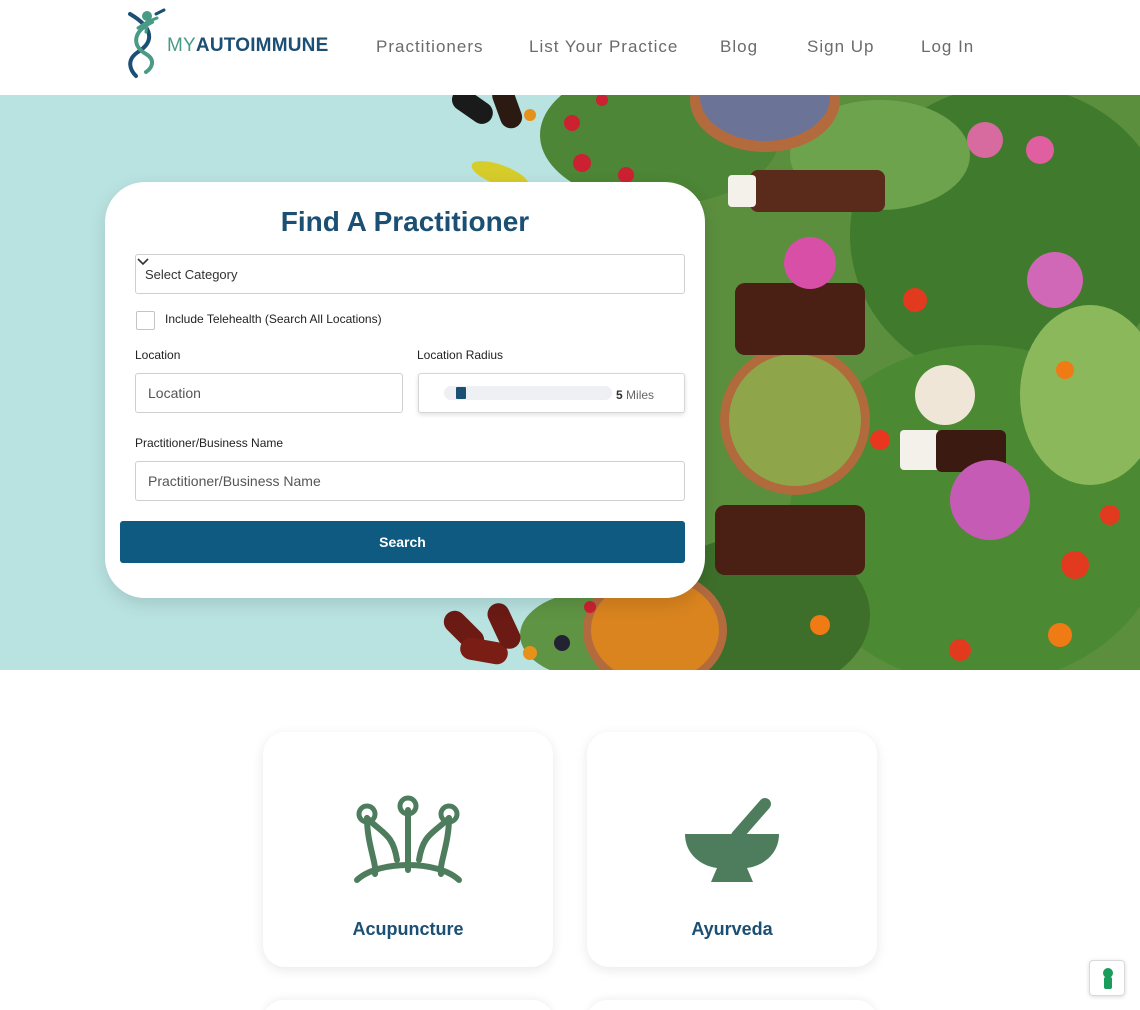  What do you see at coordinates (408, 929) in the screenshot?
I see `category-label: Acupuncture` at bounding box center [408, 929].